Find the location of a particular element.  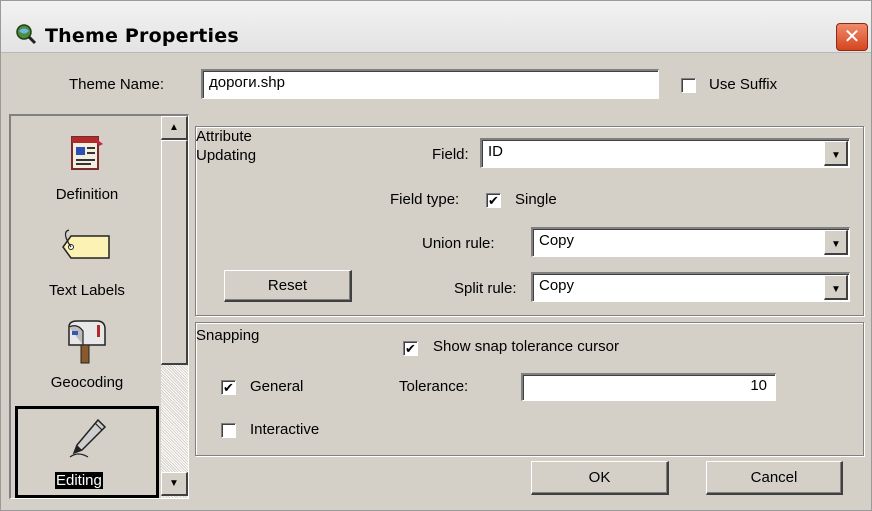

nav-item-text-labels: Text Labels is located at coordinates (87, 261).